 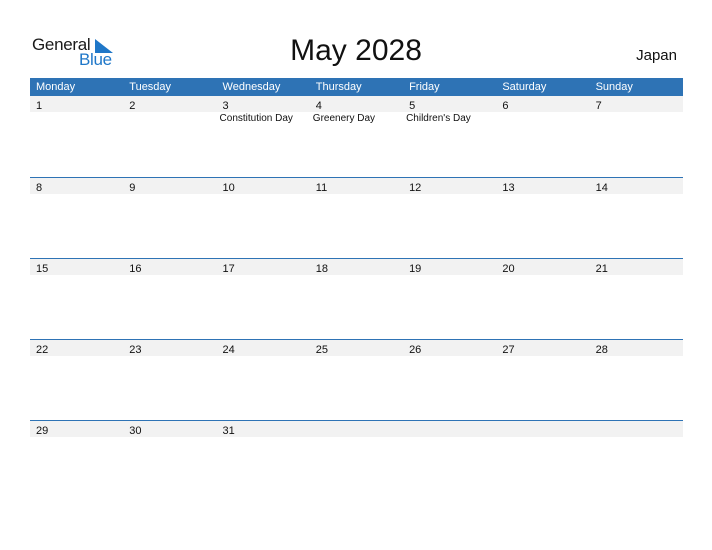 I want to click on day-cell: 10, so click(x=263, y=186).